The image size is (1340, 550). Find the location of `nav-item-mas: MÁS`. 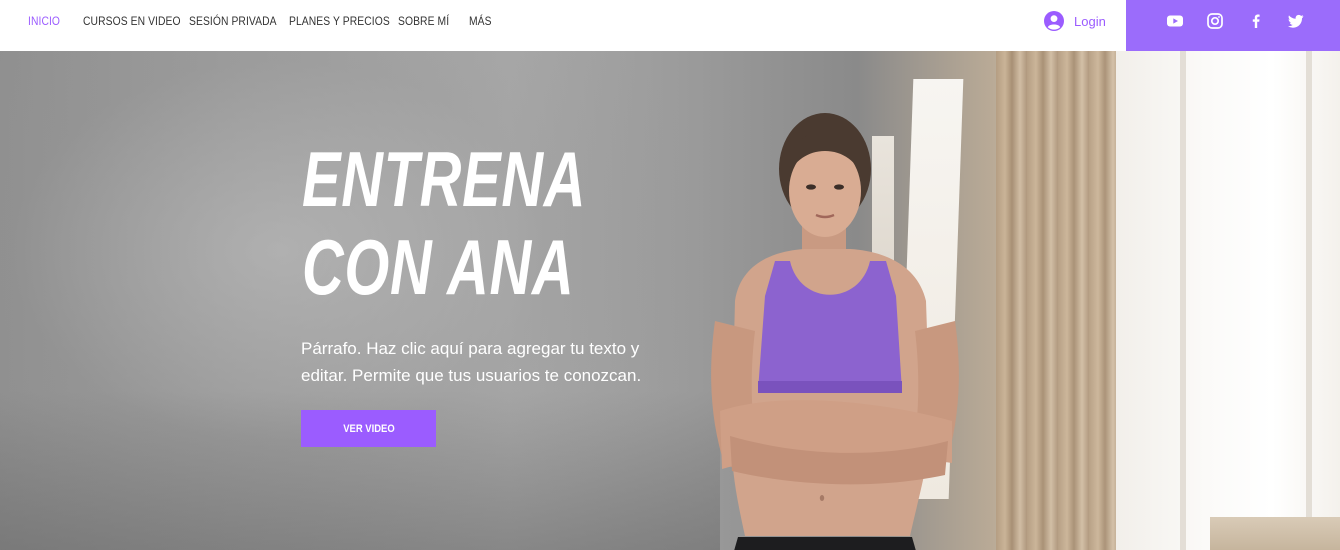

nav-item-mas: MÁS is located at coordinates (480, 21).